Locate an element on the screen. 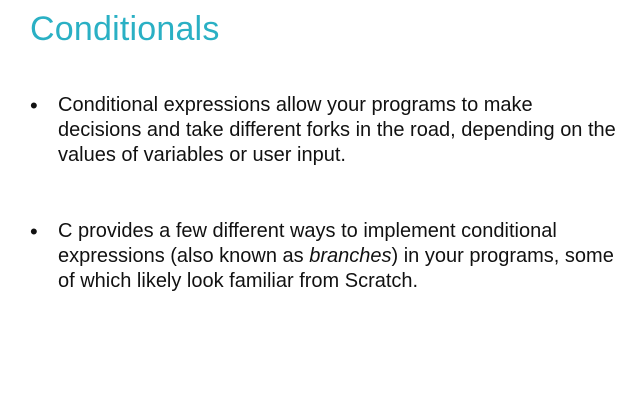 The width and height of the screenshot is (640, 412). slide-title: Conditionals is located at coordinates (125, 29).